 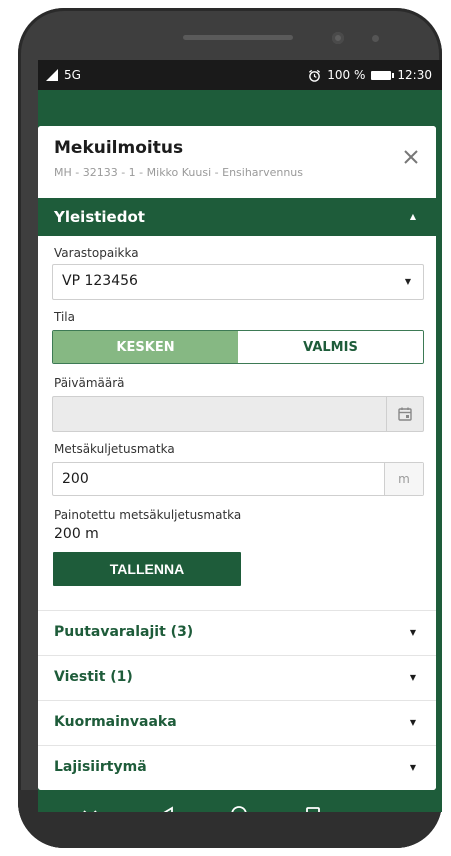 I want to click on section-kuormainvaaka-label: Kuormainvaaka, so click(x=115, y=722).